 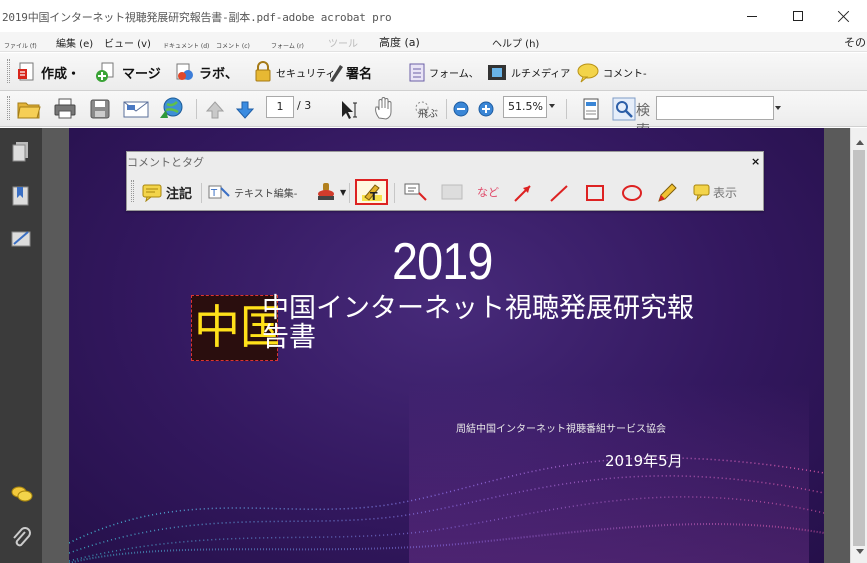 I want to click on menu-forms: フォーム (r), so click(x=287, y=45).